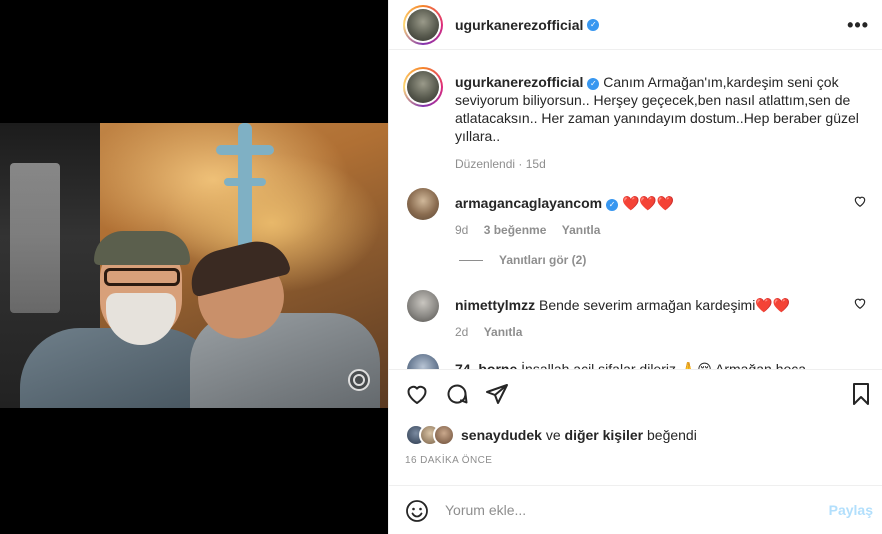 This screenshot has height=534, width=882. Describe the element at coordinates (648, 203) in the screenshot. I see `comment-text: ❤️❤️❤️` at that location.